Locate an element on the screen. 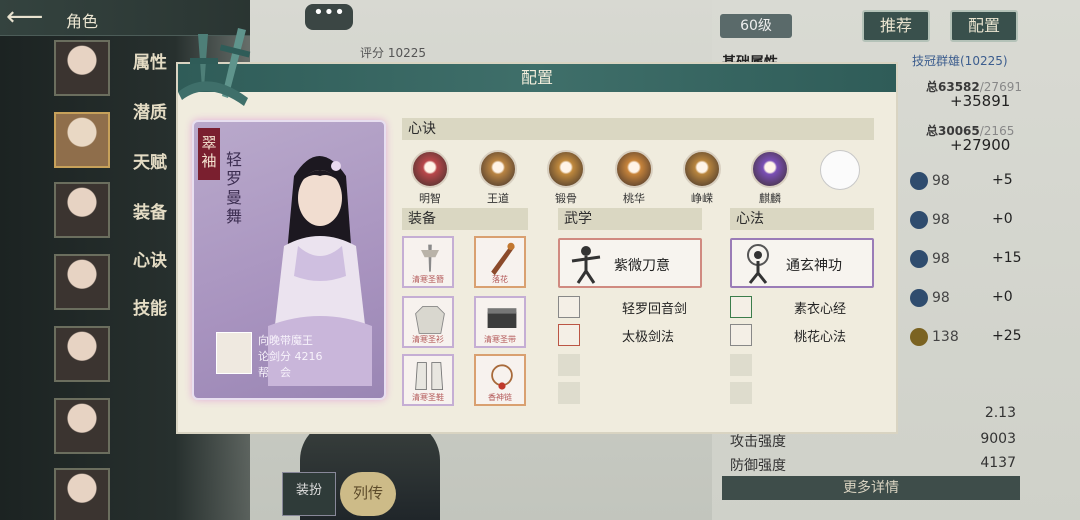  character-title-tag: 翠袖 is located at coordinates (209, 154).